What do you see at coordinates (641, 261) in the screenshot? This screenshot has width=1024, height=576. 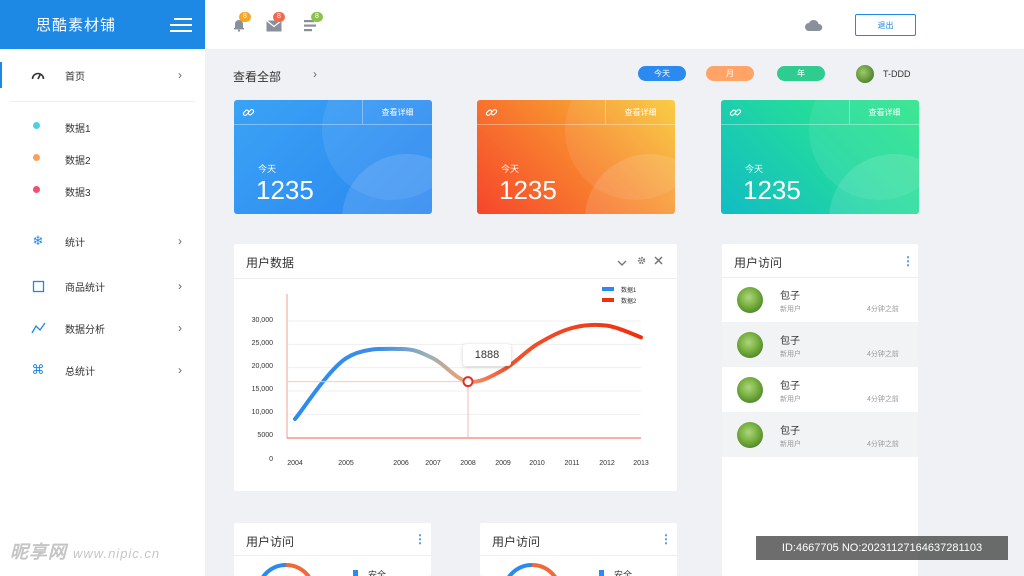 I see `gear-icon` at bounding box center [641, 261].